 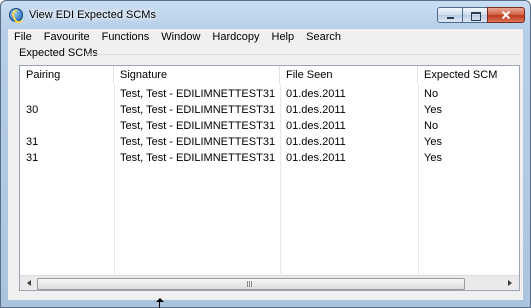 I want to click on maximize-button, so click(x=475, y=15).